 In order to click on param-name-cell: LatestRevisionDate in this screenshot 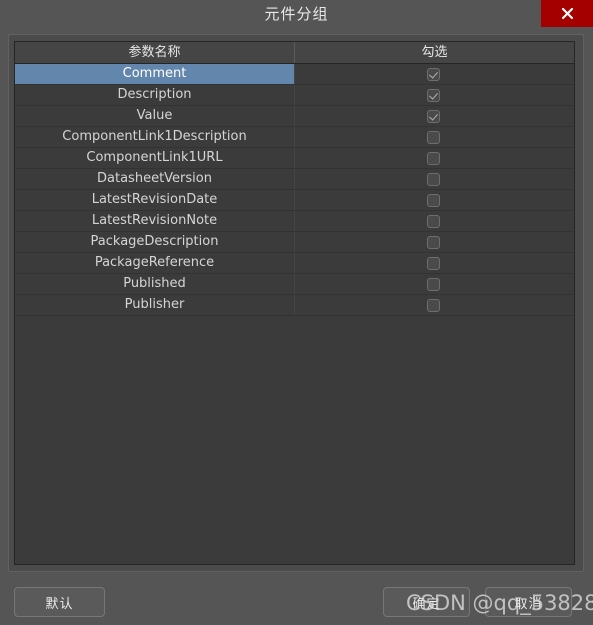, I will do `click(155, 200)`.